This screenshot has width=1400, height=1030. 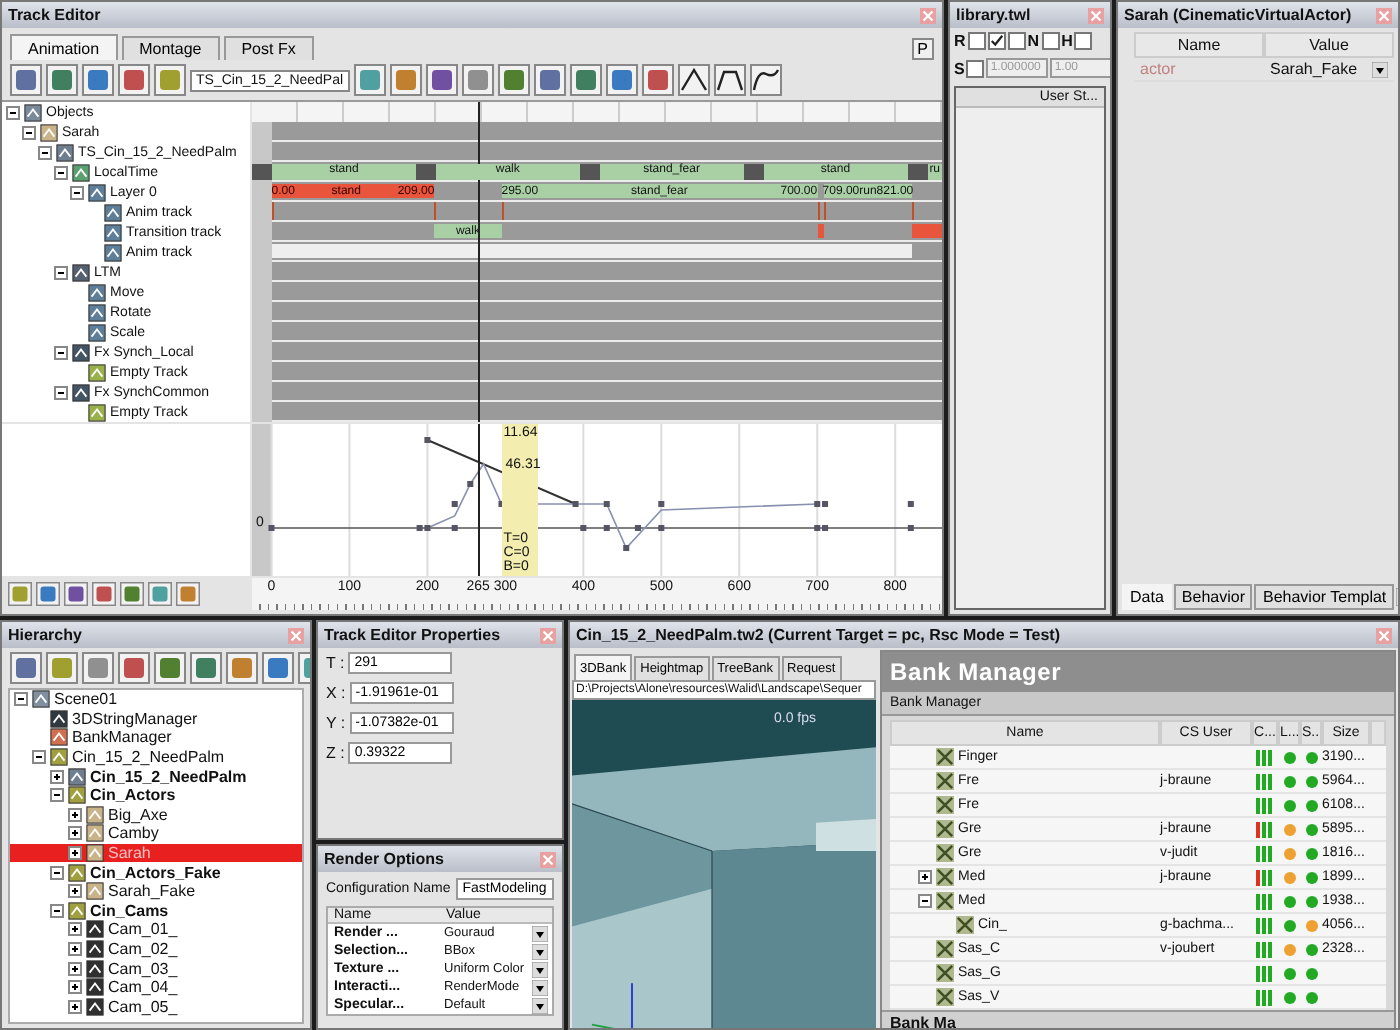 I want to click on hierarchy-item: Sarah_Fake, so click(x=156, y=891).